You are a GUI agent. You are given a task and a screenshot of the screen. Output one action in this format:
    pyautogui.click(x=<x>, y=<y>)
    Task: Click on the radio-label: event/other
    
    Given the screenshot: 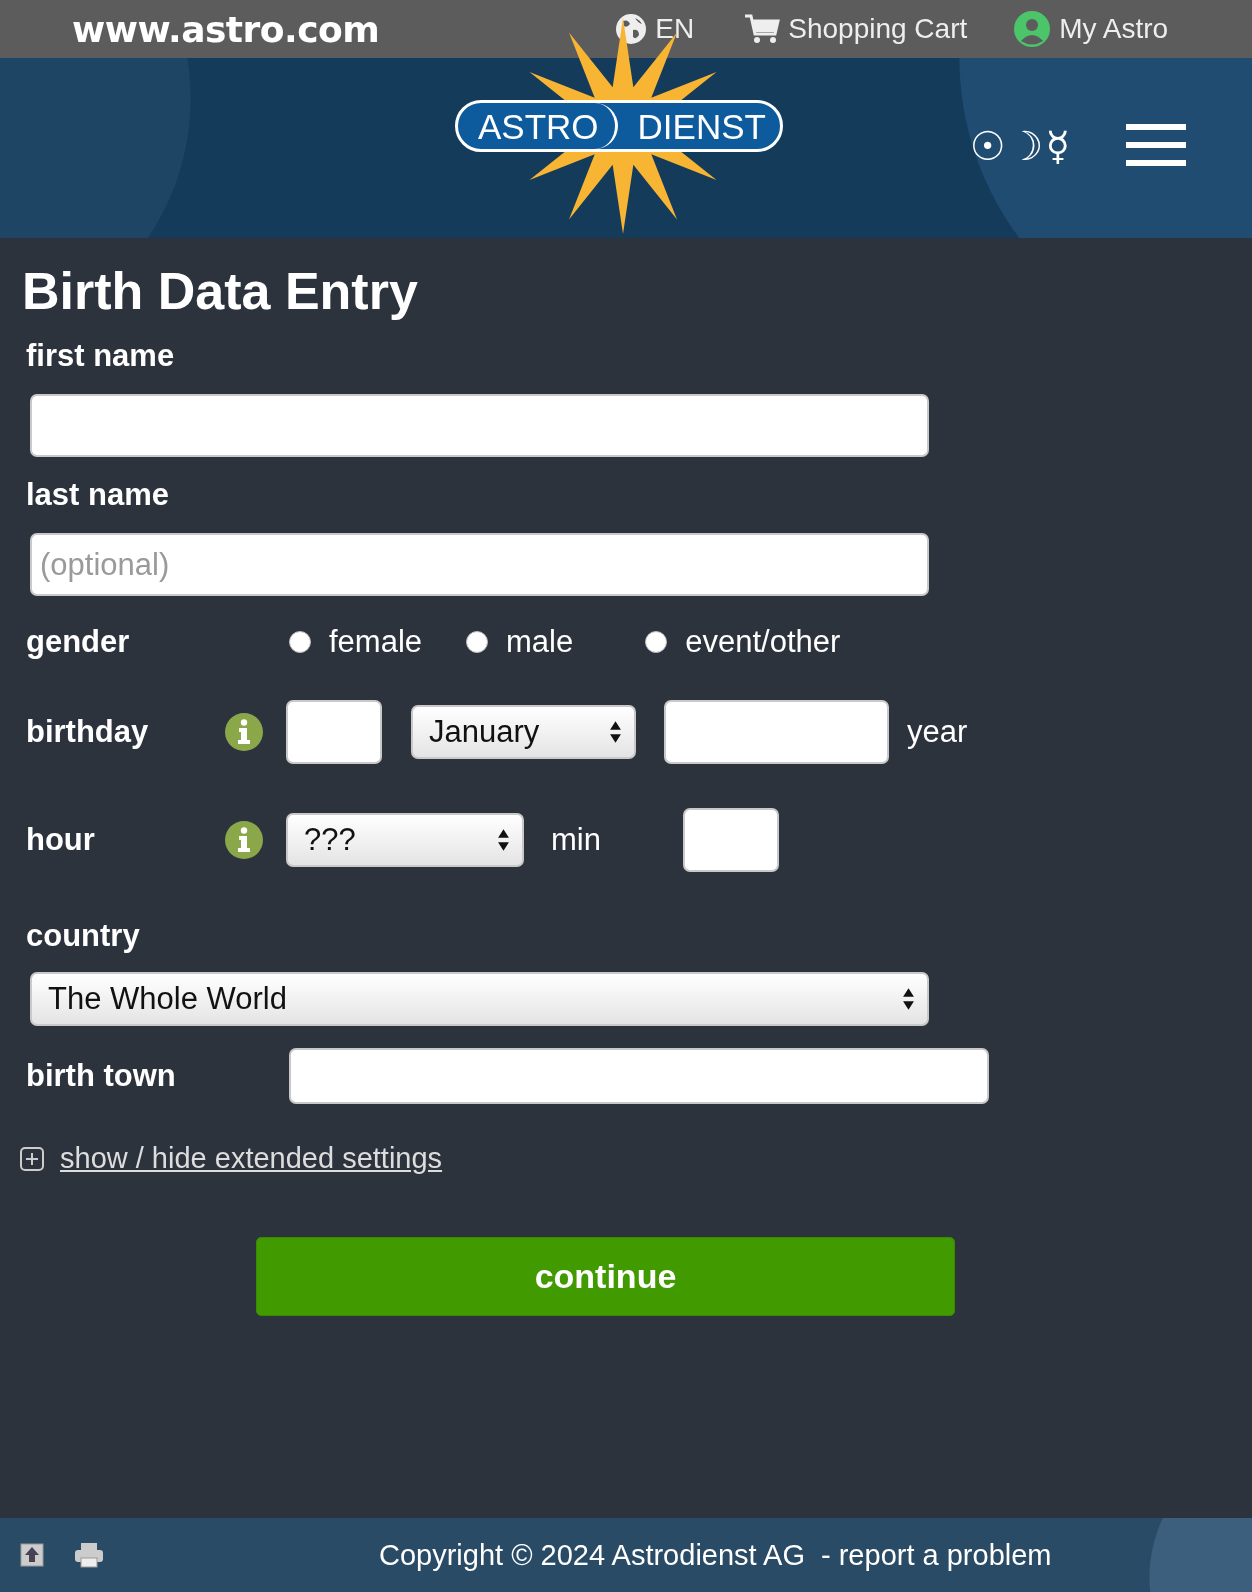 What is the action you would take?
    pyautogui.click(x=763, y=642)
    